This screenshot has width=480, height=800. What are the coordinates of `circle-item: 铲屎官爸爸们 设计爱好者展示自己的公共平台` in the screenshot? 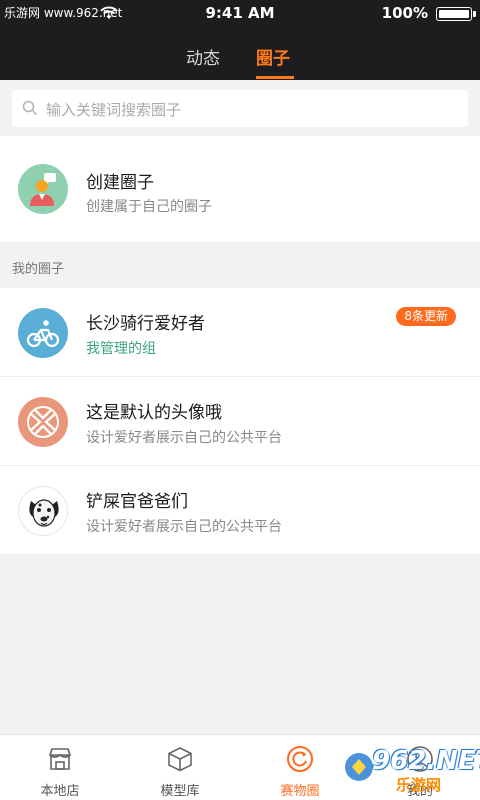 It's located at (240, 510).